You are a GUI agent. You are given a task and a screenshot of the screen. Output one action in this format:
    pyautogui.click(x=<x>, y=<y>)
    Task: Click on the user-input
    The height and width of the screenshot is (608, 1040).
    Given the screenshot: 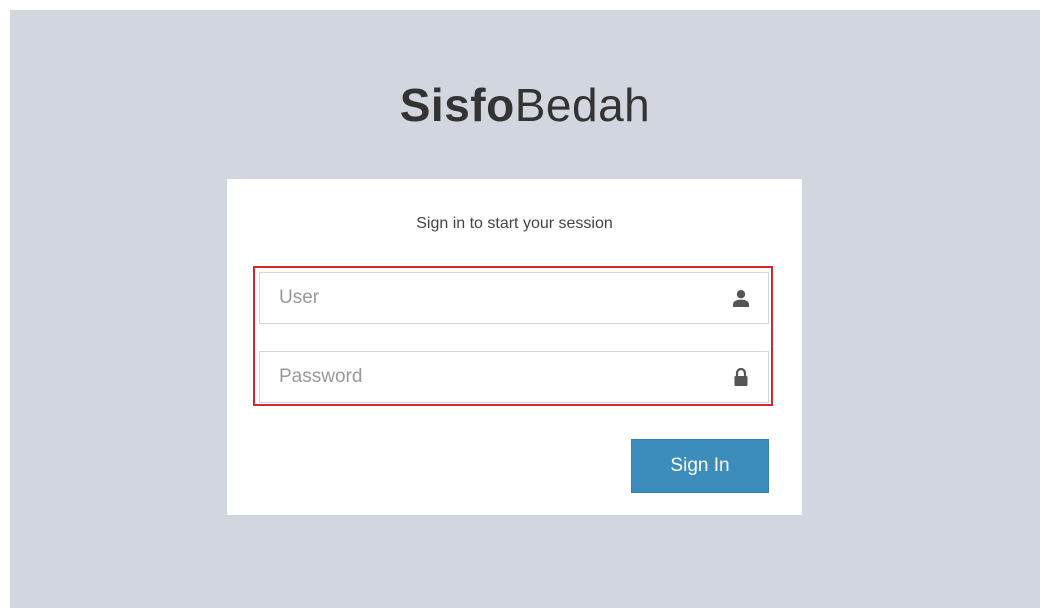 What is the action you would take?
    pyautogui.click(x=490, y=298)
    